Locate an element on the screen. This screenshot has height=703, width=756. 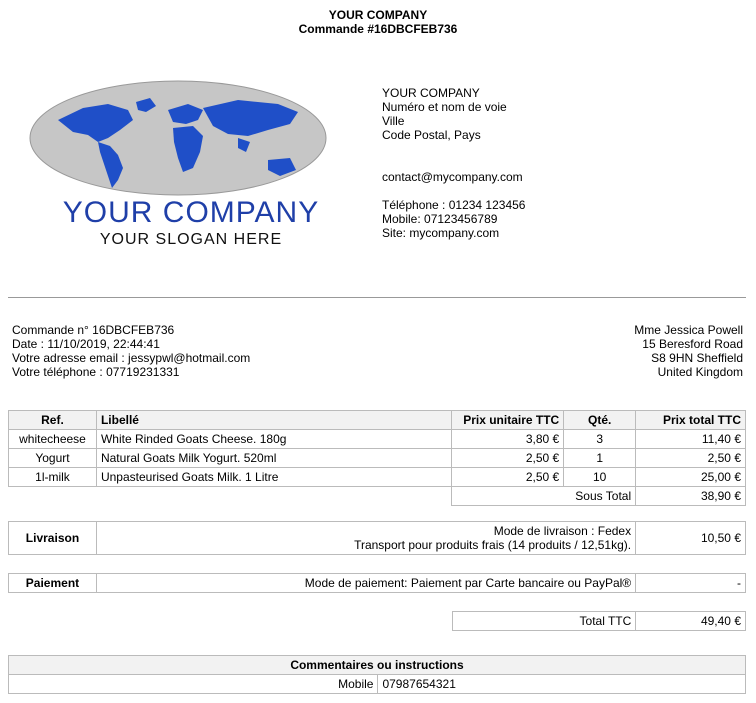
item-label: White Rinded Goats Cheese. 180g is located at coordinates (274, 439).